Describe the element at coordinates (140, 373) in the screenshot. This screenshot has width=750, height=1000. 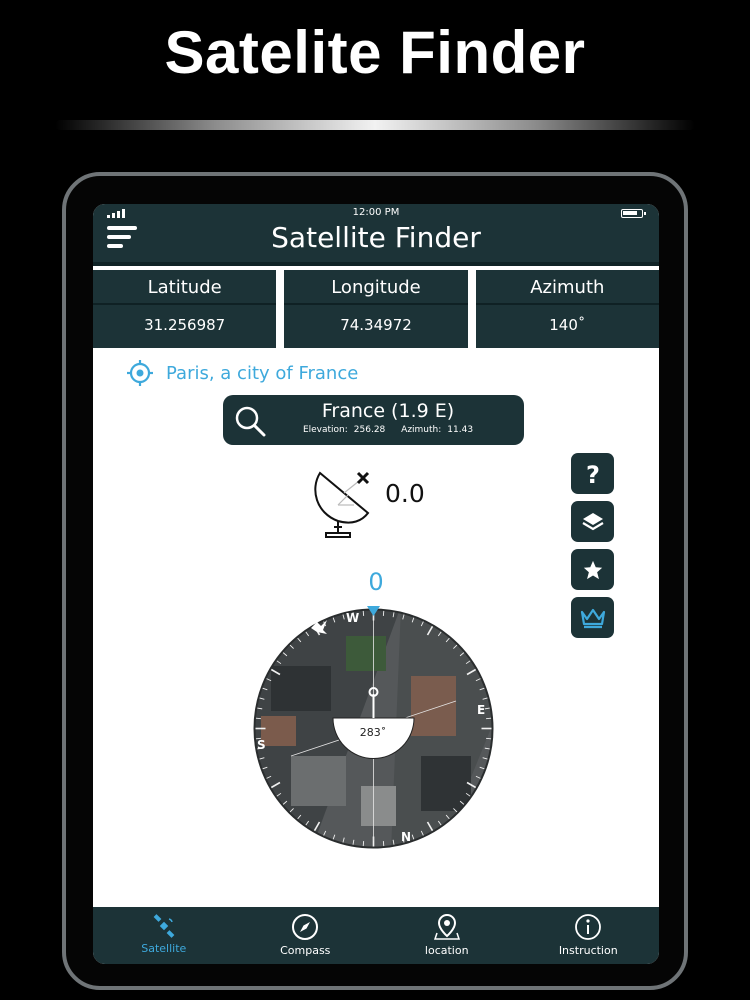
I see `crosshair-icon` at that location.